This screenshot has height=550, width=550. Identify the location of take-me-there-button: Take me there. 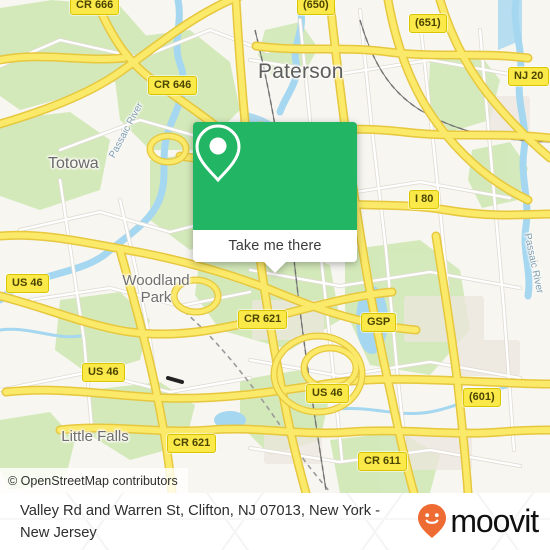
(275, 246).